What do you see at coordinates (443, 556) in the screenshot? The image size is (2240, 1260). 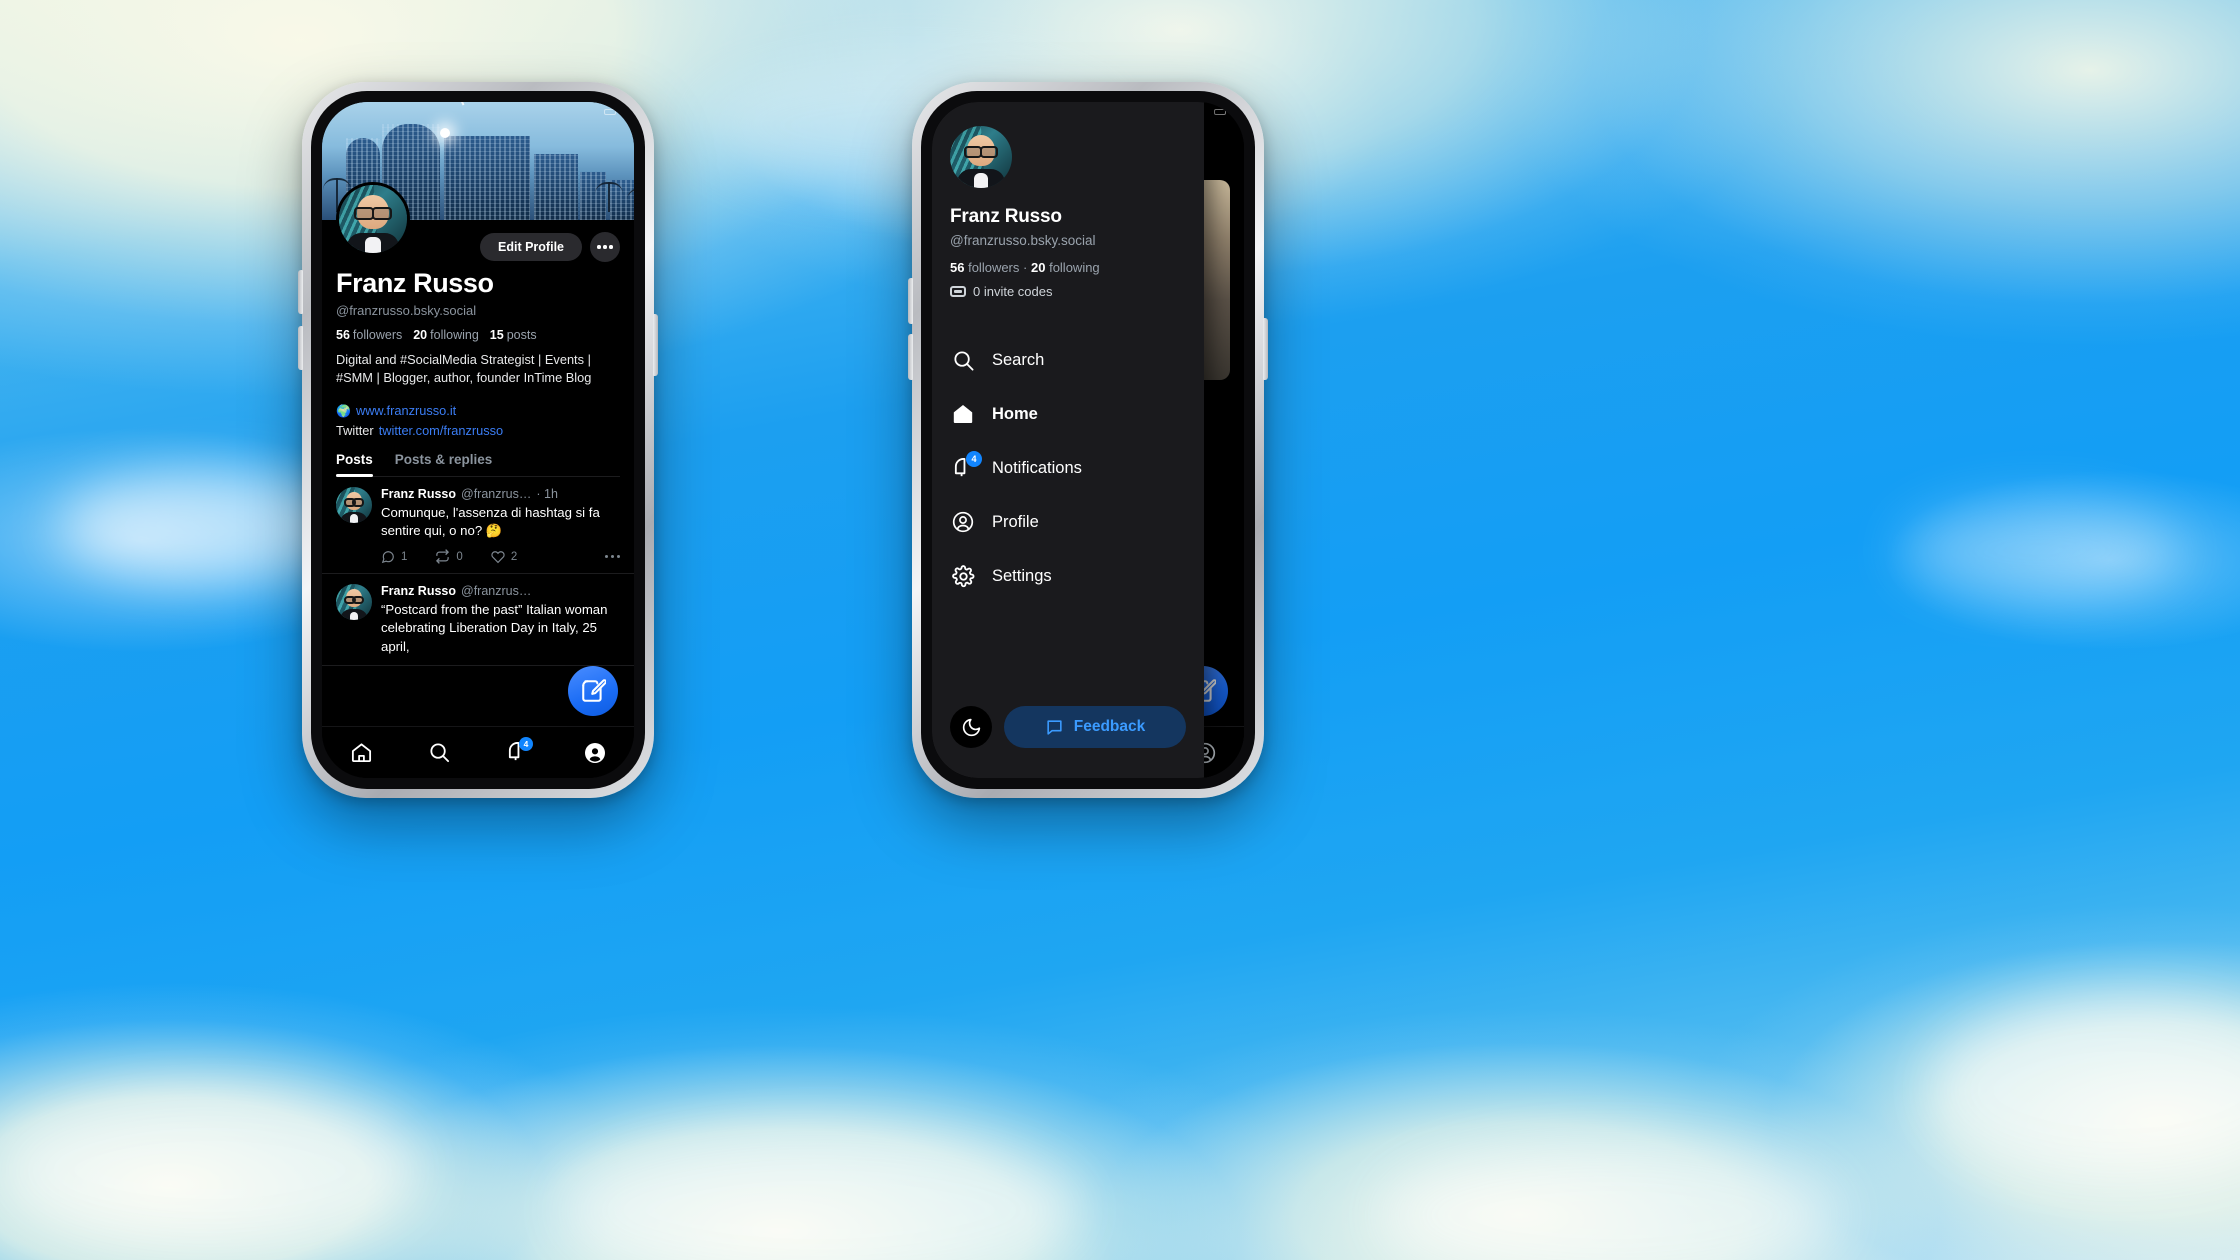 I see `repost-icon` at bounding box center [443, 556].